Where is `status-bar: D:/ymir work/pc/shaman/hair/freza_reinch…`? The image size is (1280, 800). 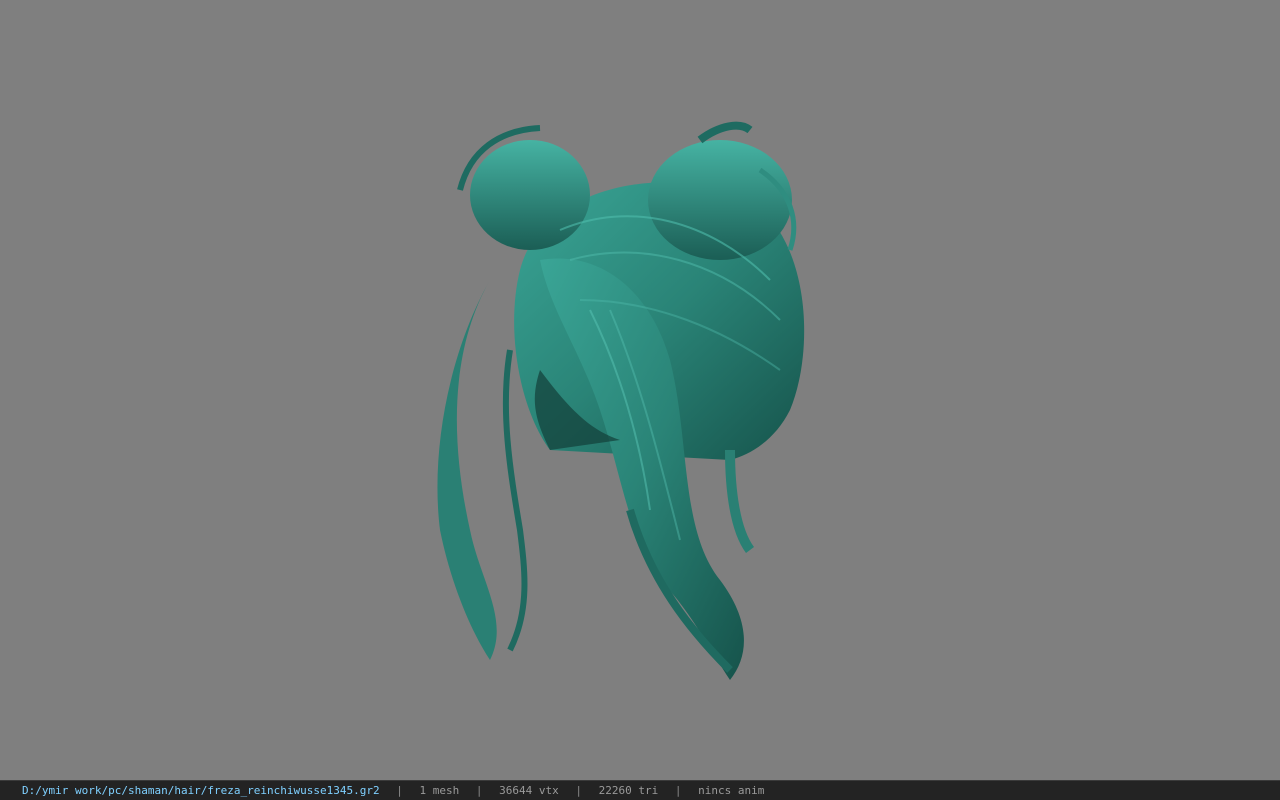
status-bar: D:/ymir work/pc/shaman/hair/freza_reinch… is located at coordinates (640, 790).